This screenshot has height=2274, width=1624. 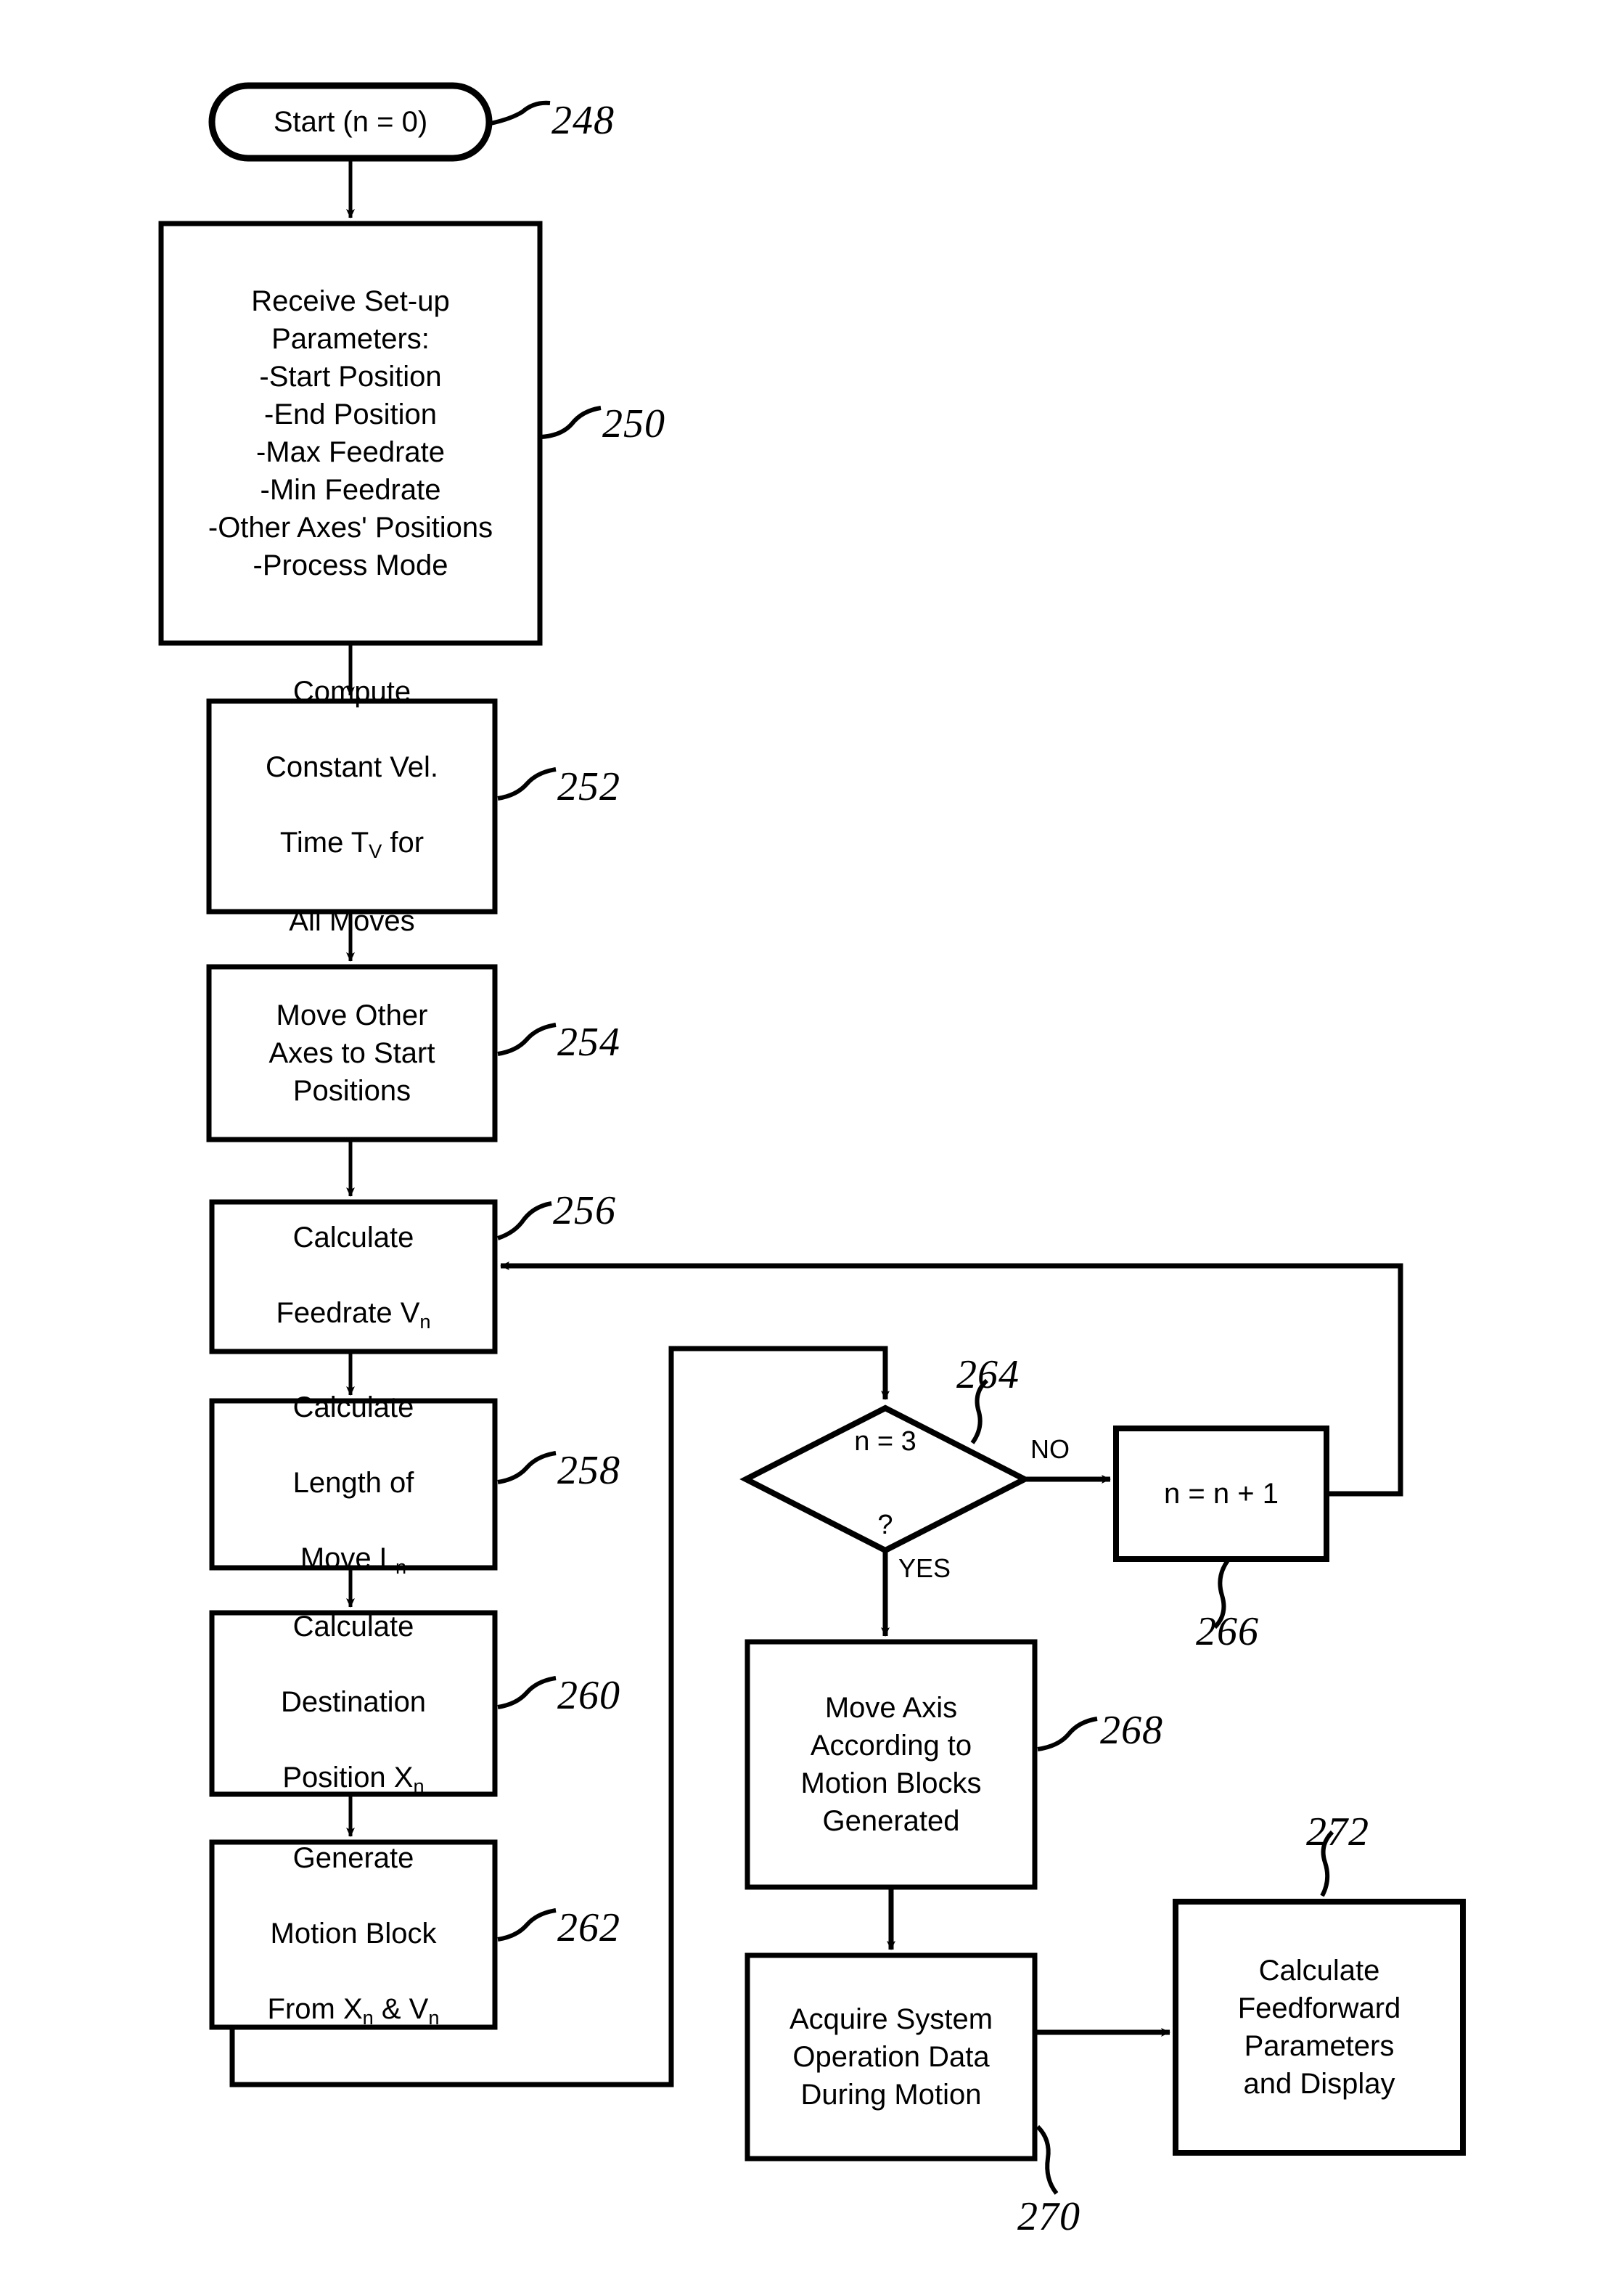 I want to click on decision-n3-shape, so click(x=885, y=1479).